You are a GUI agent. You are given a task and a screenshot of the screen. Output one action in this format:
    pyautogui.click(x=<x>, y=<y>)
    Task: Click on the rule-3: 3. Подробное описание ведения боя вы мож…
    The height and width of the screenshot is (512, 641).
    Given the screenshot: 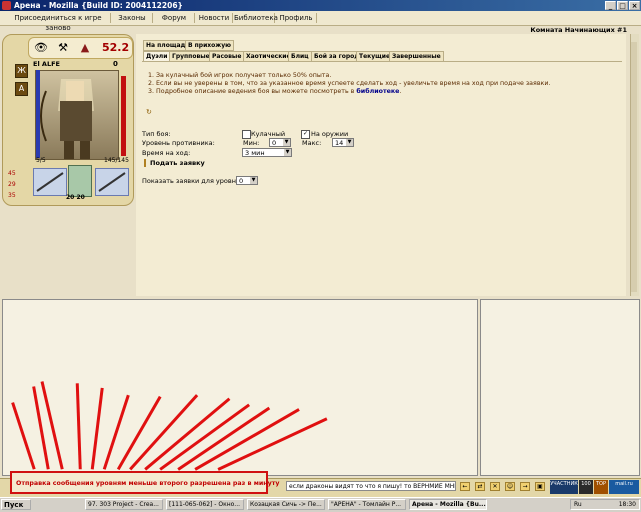 What is the action you would take?
    pyautogui.click(x=349, y=92)
    